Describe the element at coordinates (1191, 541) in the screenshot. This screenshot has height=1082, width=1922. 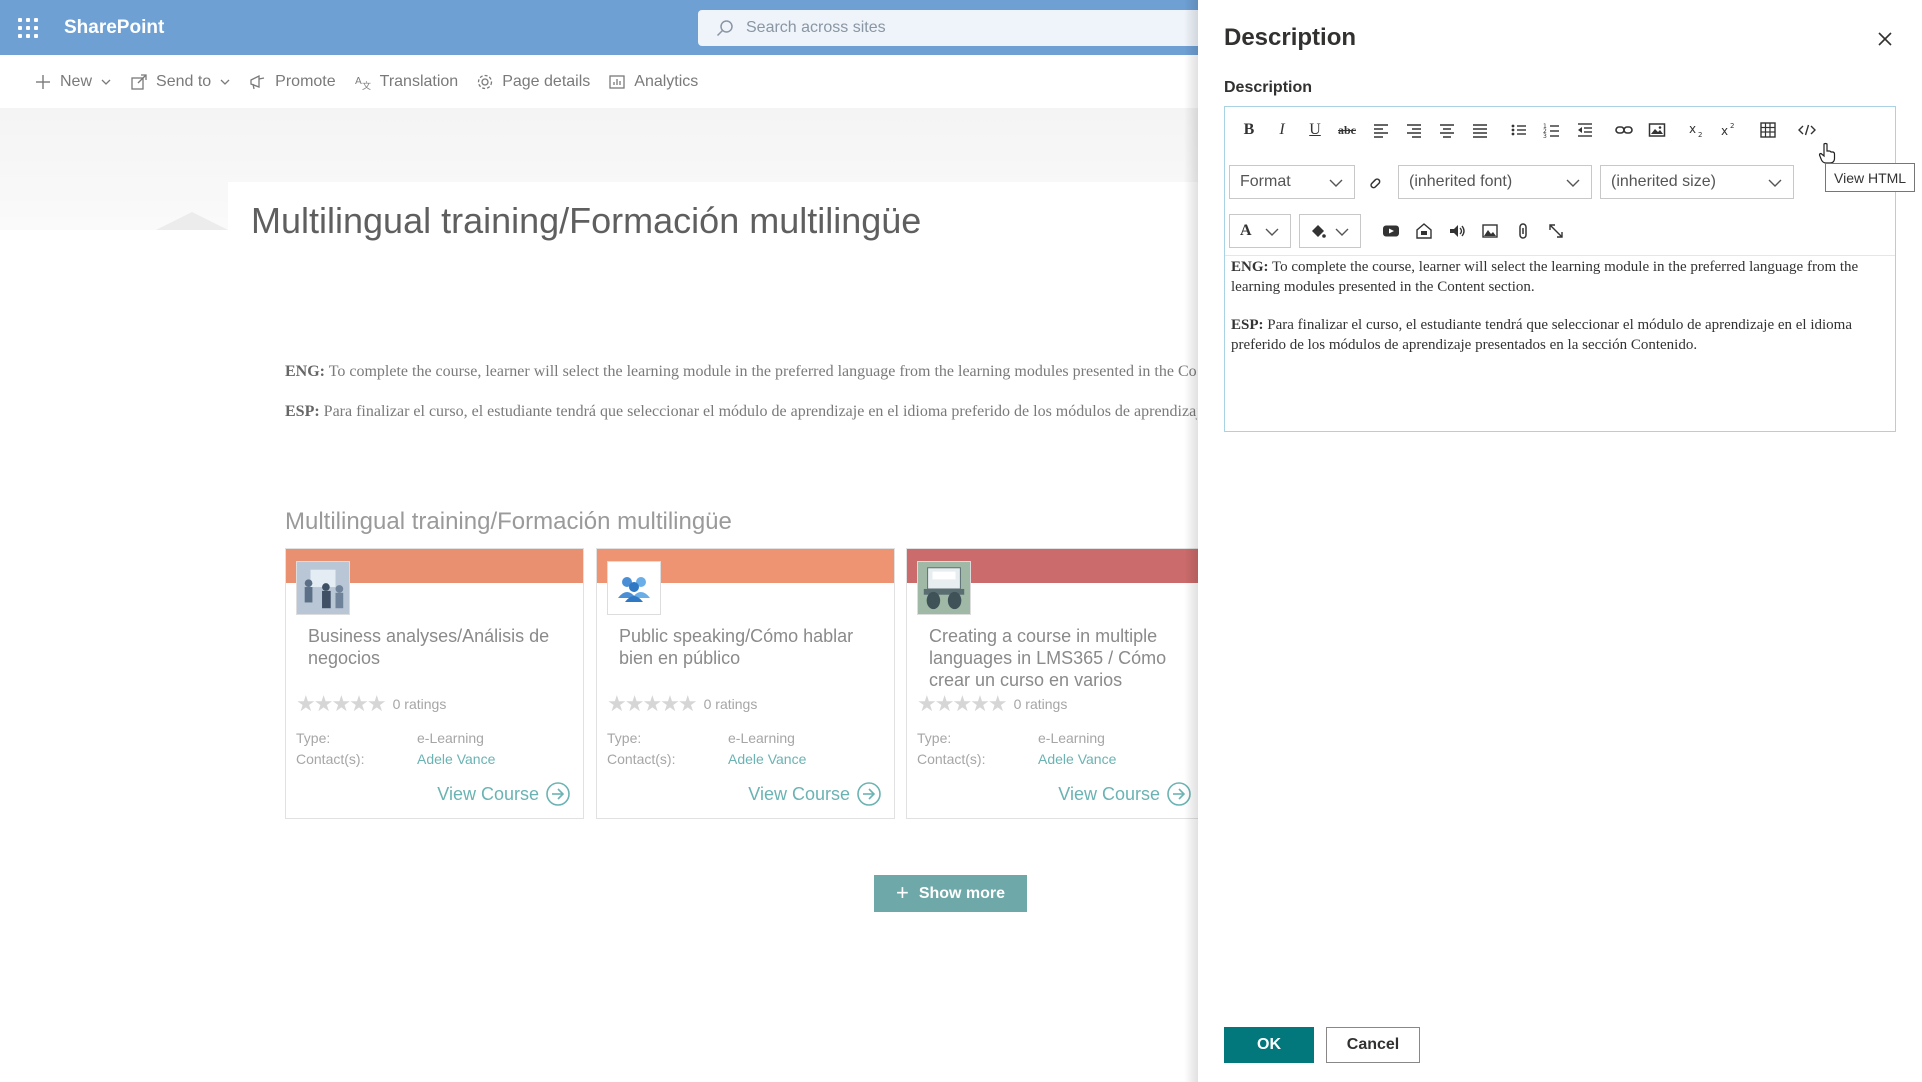
I see `panel-shadow` at that location.